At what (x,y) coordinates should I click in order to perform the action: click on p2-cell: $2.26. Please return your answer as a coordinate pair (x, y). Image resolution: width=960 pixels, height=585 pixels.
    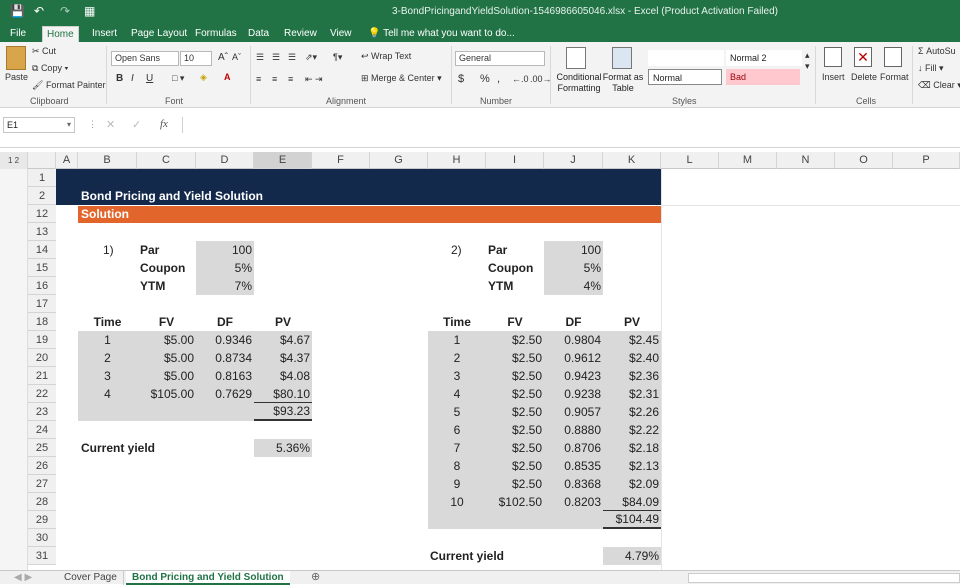
    Looking at the image, I should click on (631, 412).